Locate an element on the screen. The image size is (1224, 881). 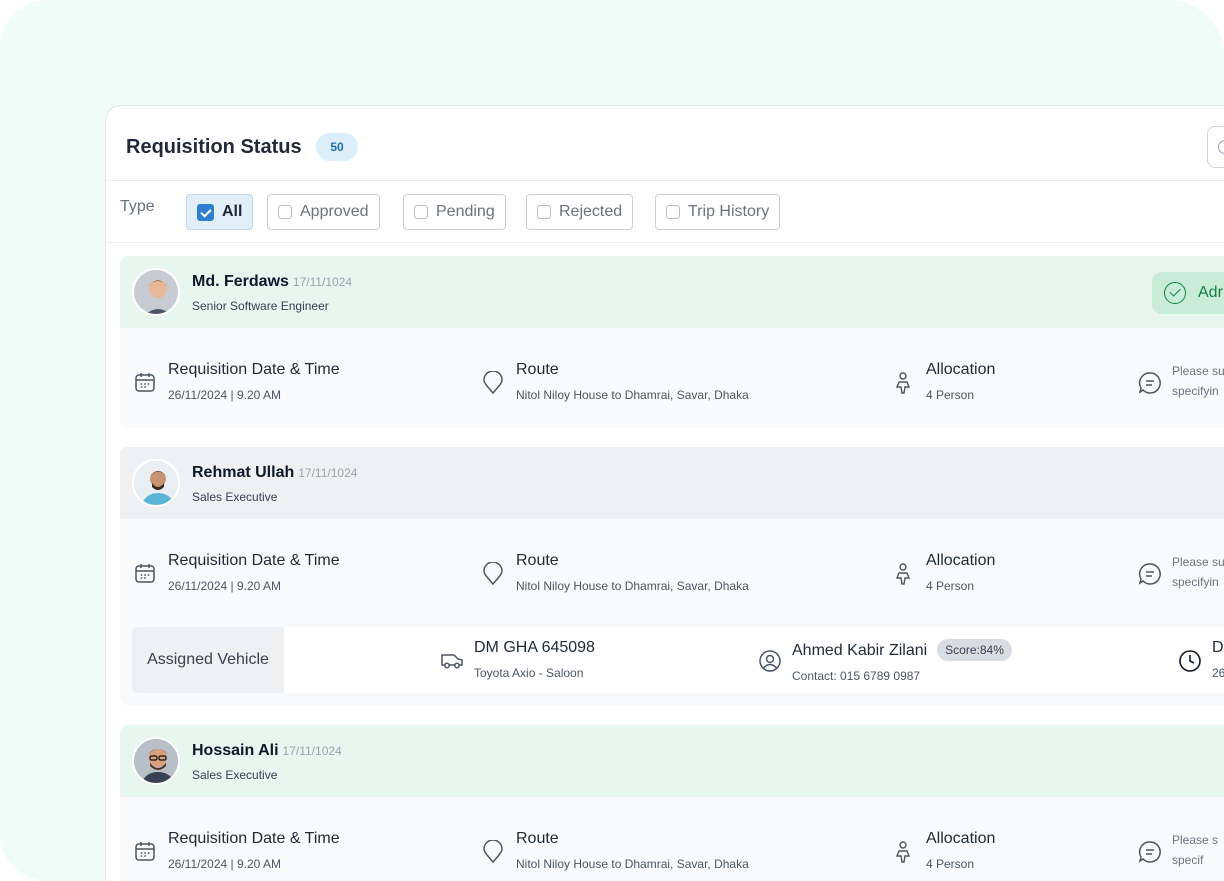
panel-header: Requisition Status 50 is located at coordinates (665, 143).